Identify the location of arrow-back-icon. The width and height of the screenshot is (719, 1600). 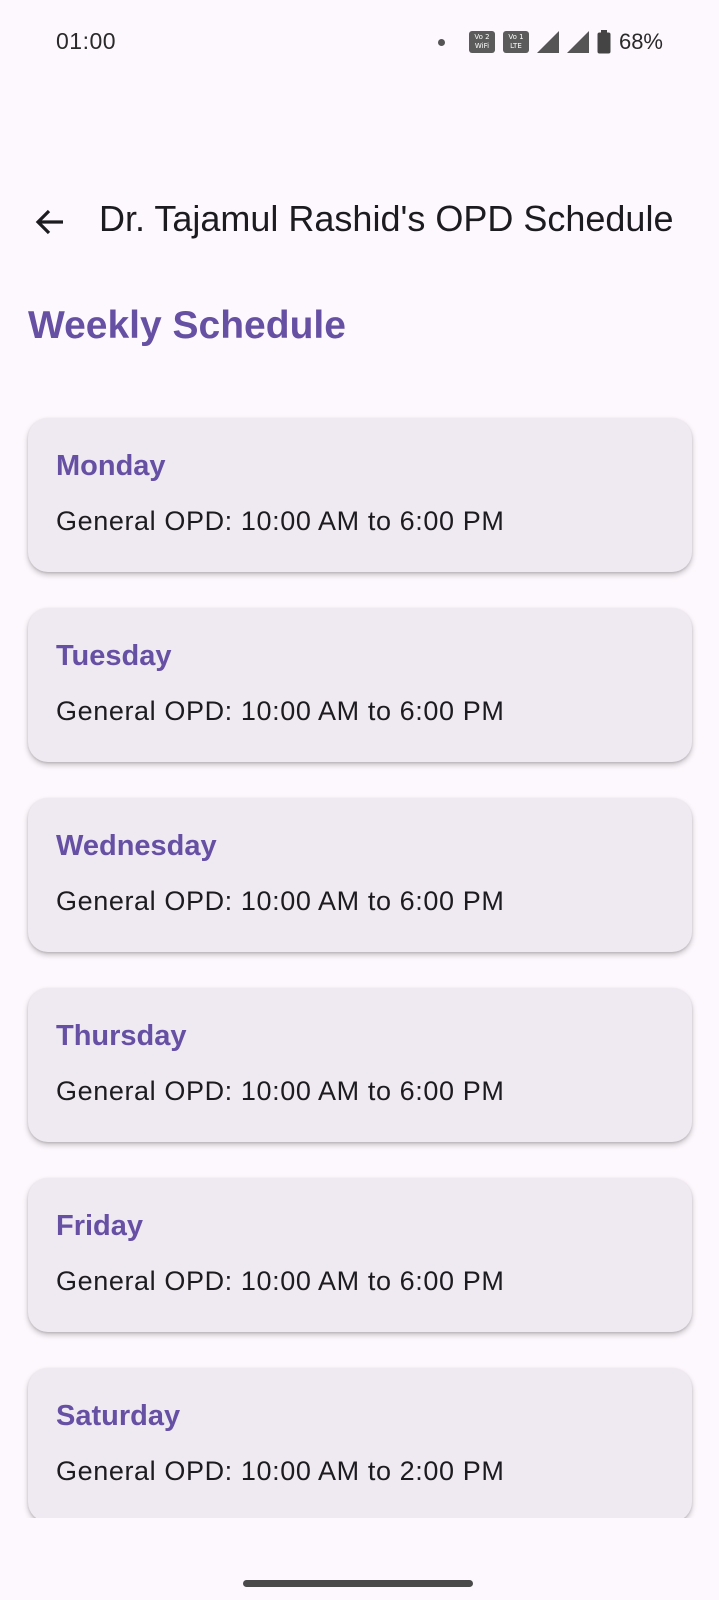
(49, 222).